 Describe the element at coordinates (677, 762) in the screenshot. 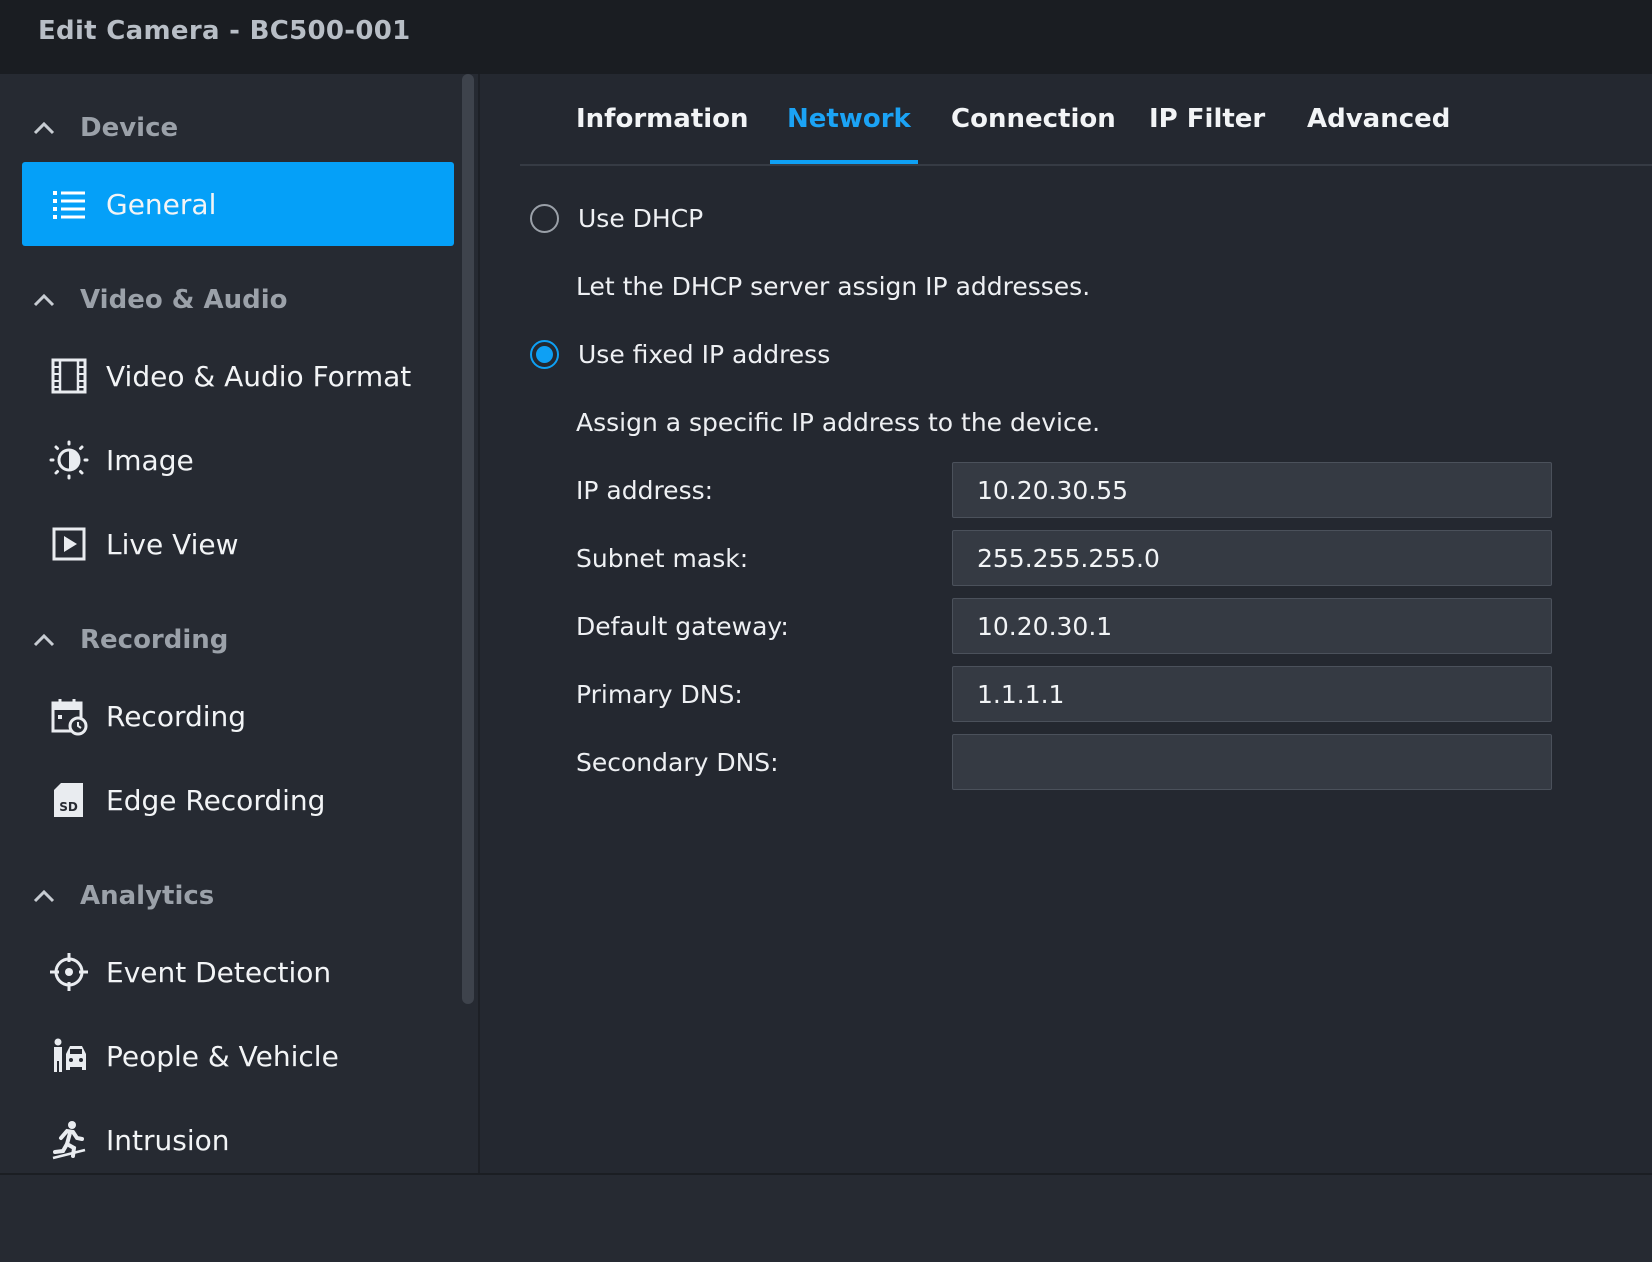

I see `secondary-dns-label: Secondary DNS:` at that location.